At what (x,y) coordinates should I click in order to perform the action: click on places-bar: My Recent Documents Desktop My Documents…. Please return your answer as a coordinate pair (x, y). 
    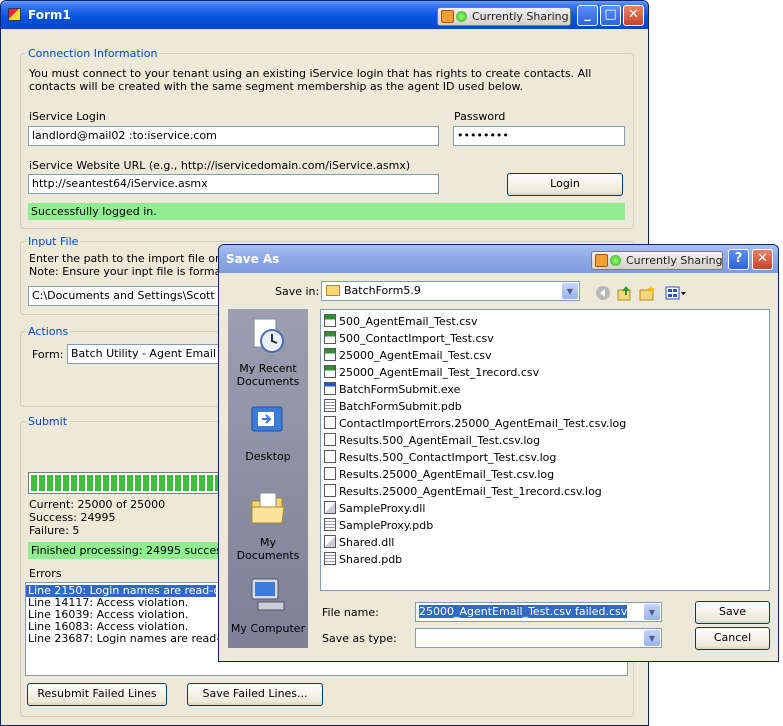
    Looking at the image, I should click on (268, 478).